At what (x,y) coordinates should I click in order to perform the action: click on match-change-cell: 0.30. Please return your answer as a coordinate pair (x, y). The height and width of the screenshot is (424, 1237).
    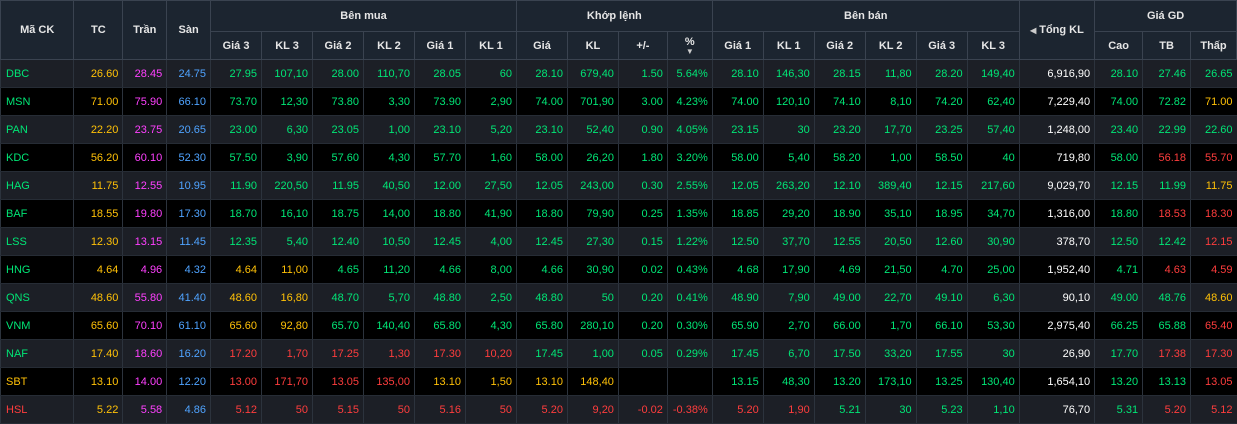
    Looking at the image, I should click on (642, 185).